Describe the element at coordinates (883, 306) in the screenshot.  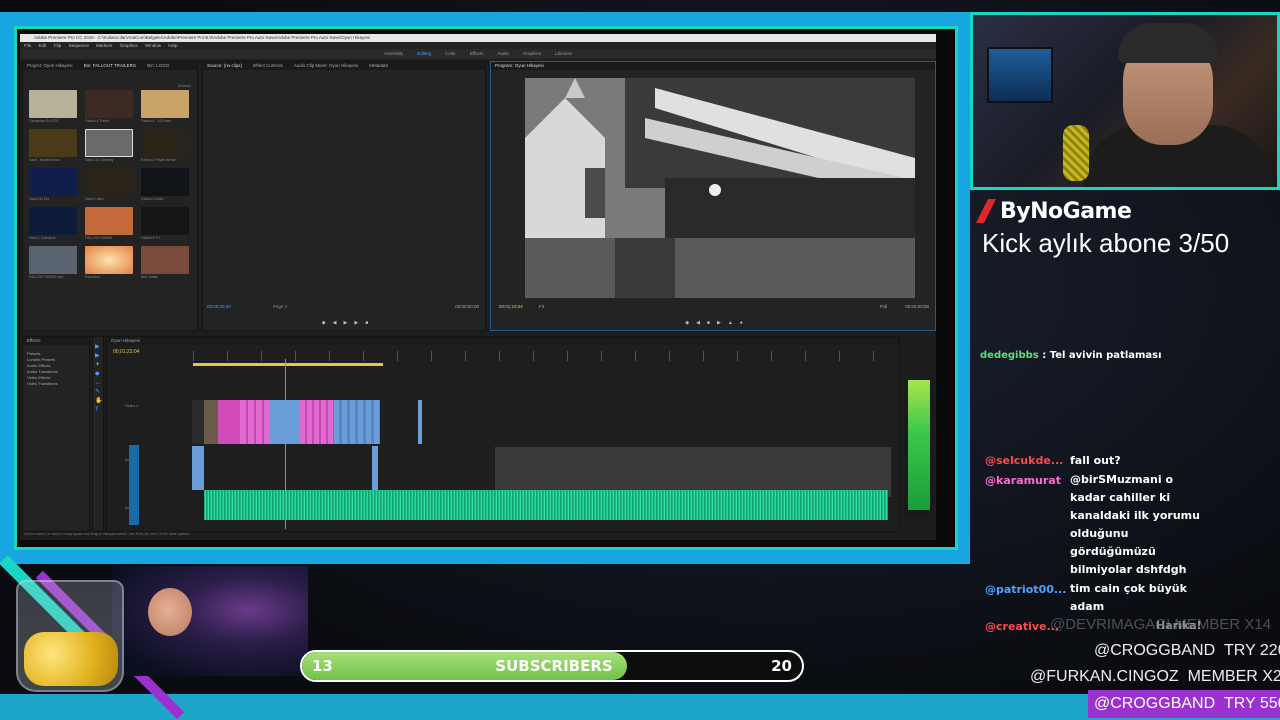
I see `program-resolution-select: Full` at that location.